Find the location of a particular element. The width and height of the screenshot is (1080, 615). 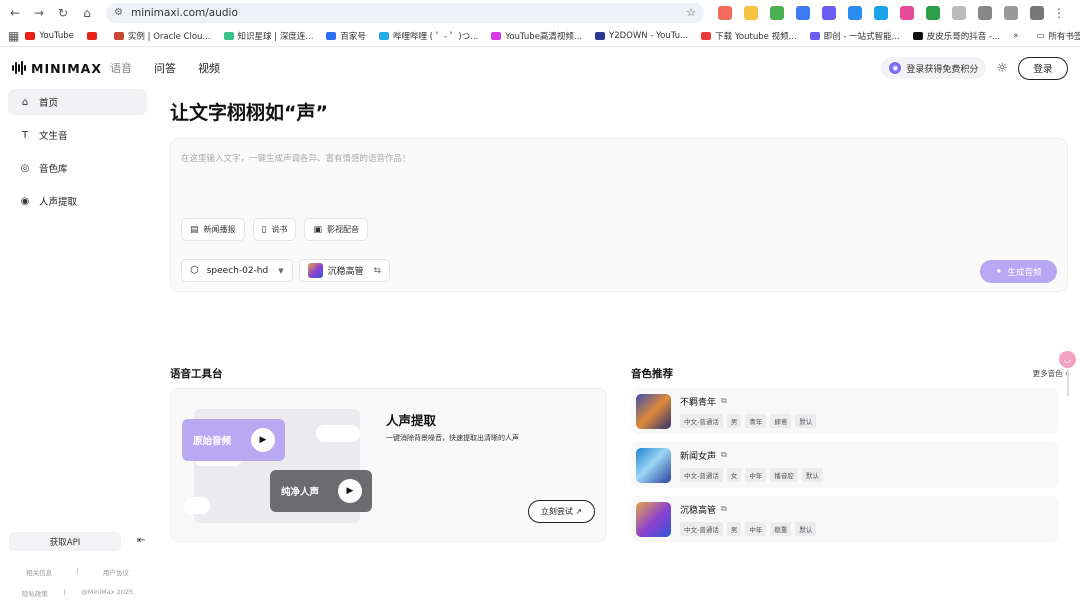

nav-voice: 语音 is located at coordinates (121, 68).